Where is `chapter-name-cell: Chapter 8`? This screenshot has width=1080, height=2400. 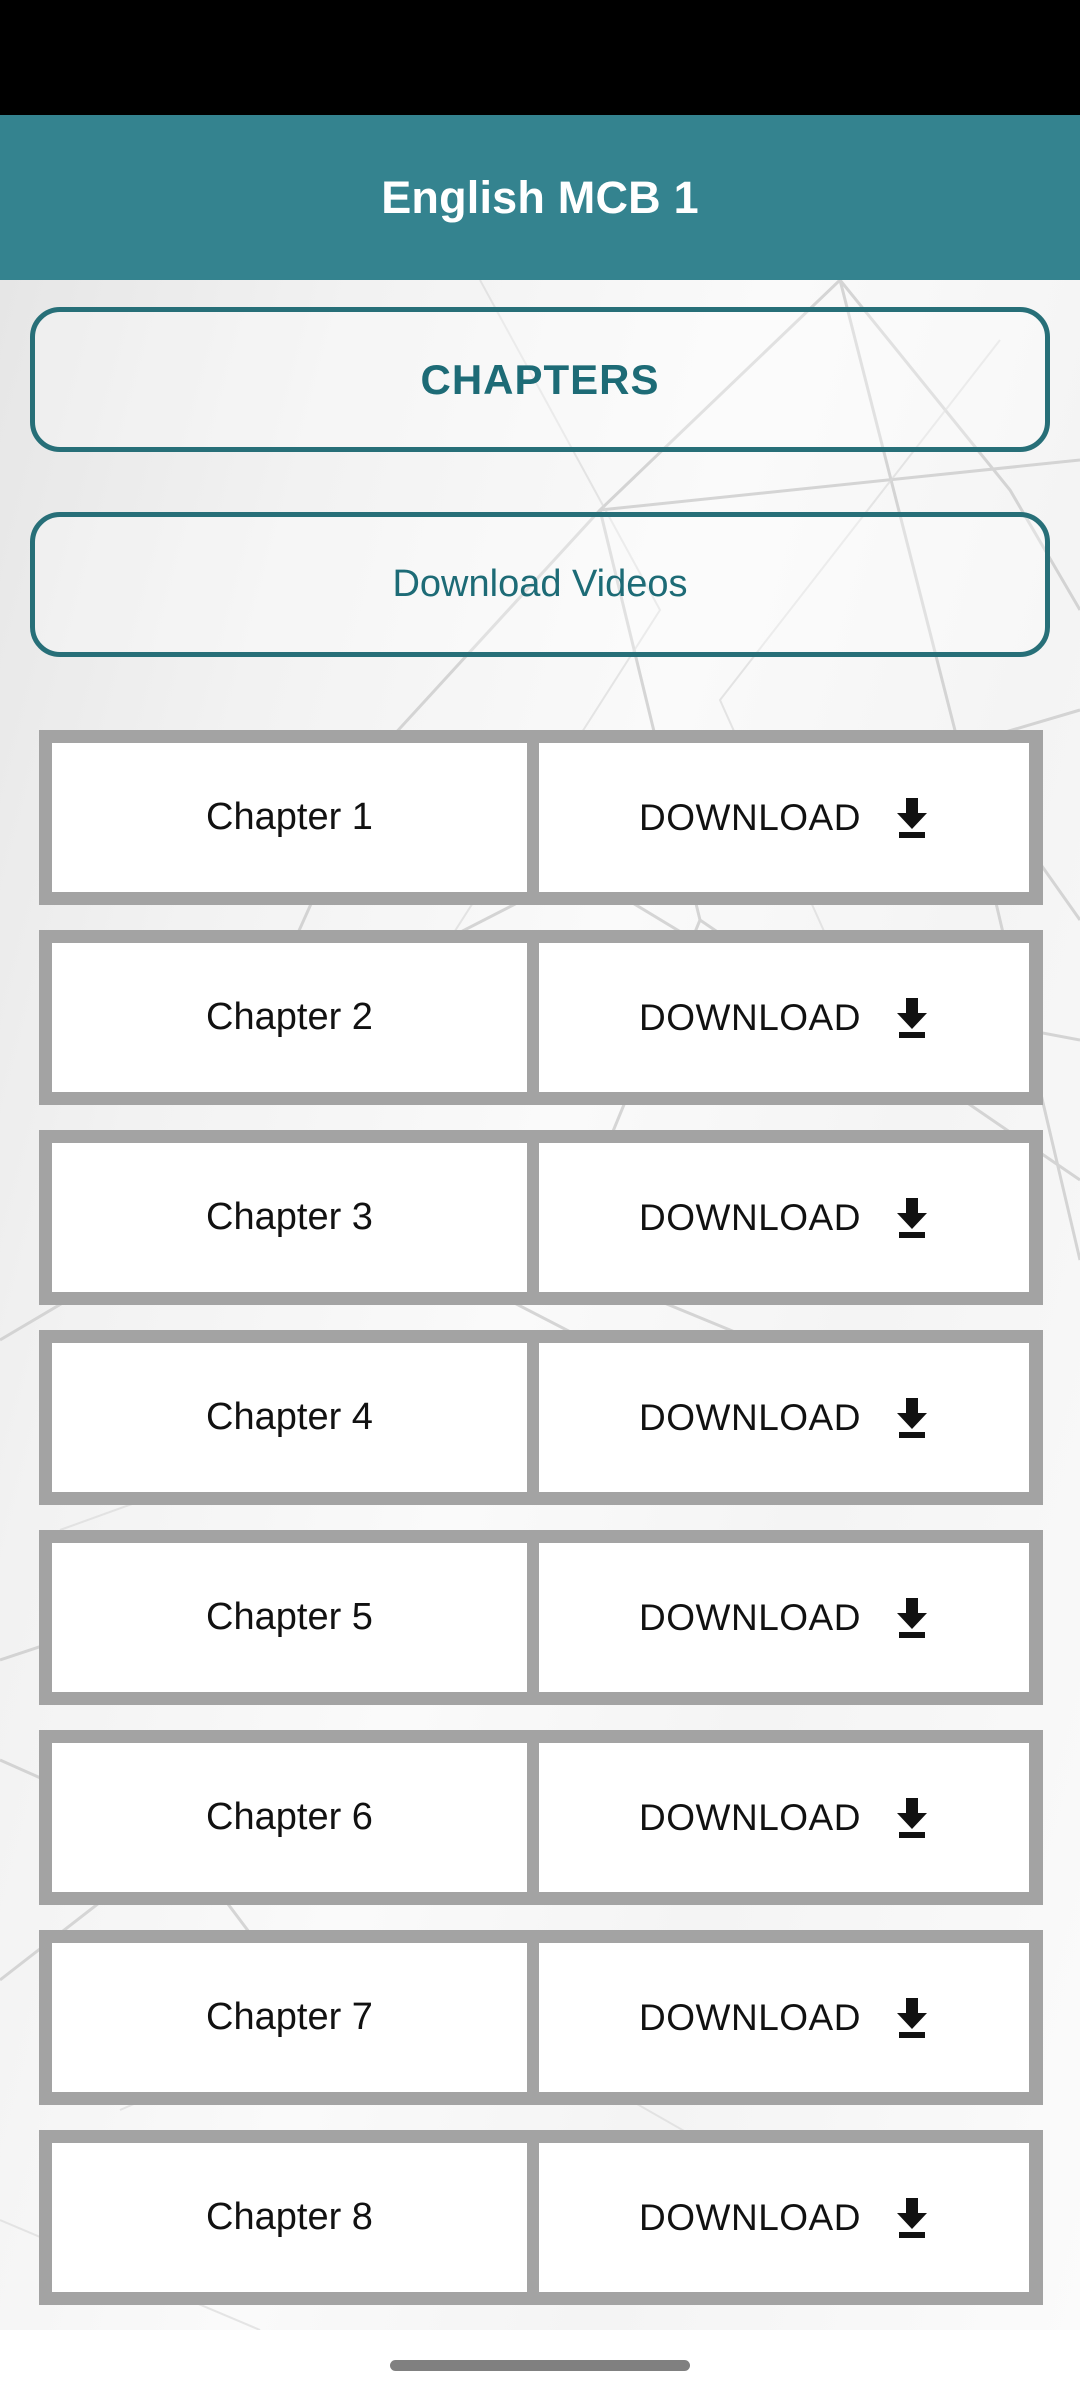 chapter-name-cell: Chapter 8 is located at coordinates (289, 2217).